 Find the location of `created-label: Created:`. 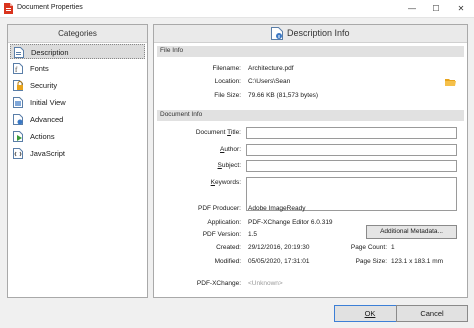

created-label: Created: is located at coordinates (228, 247).